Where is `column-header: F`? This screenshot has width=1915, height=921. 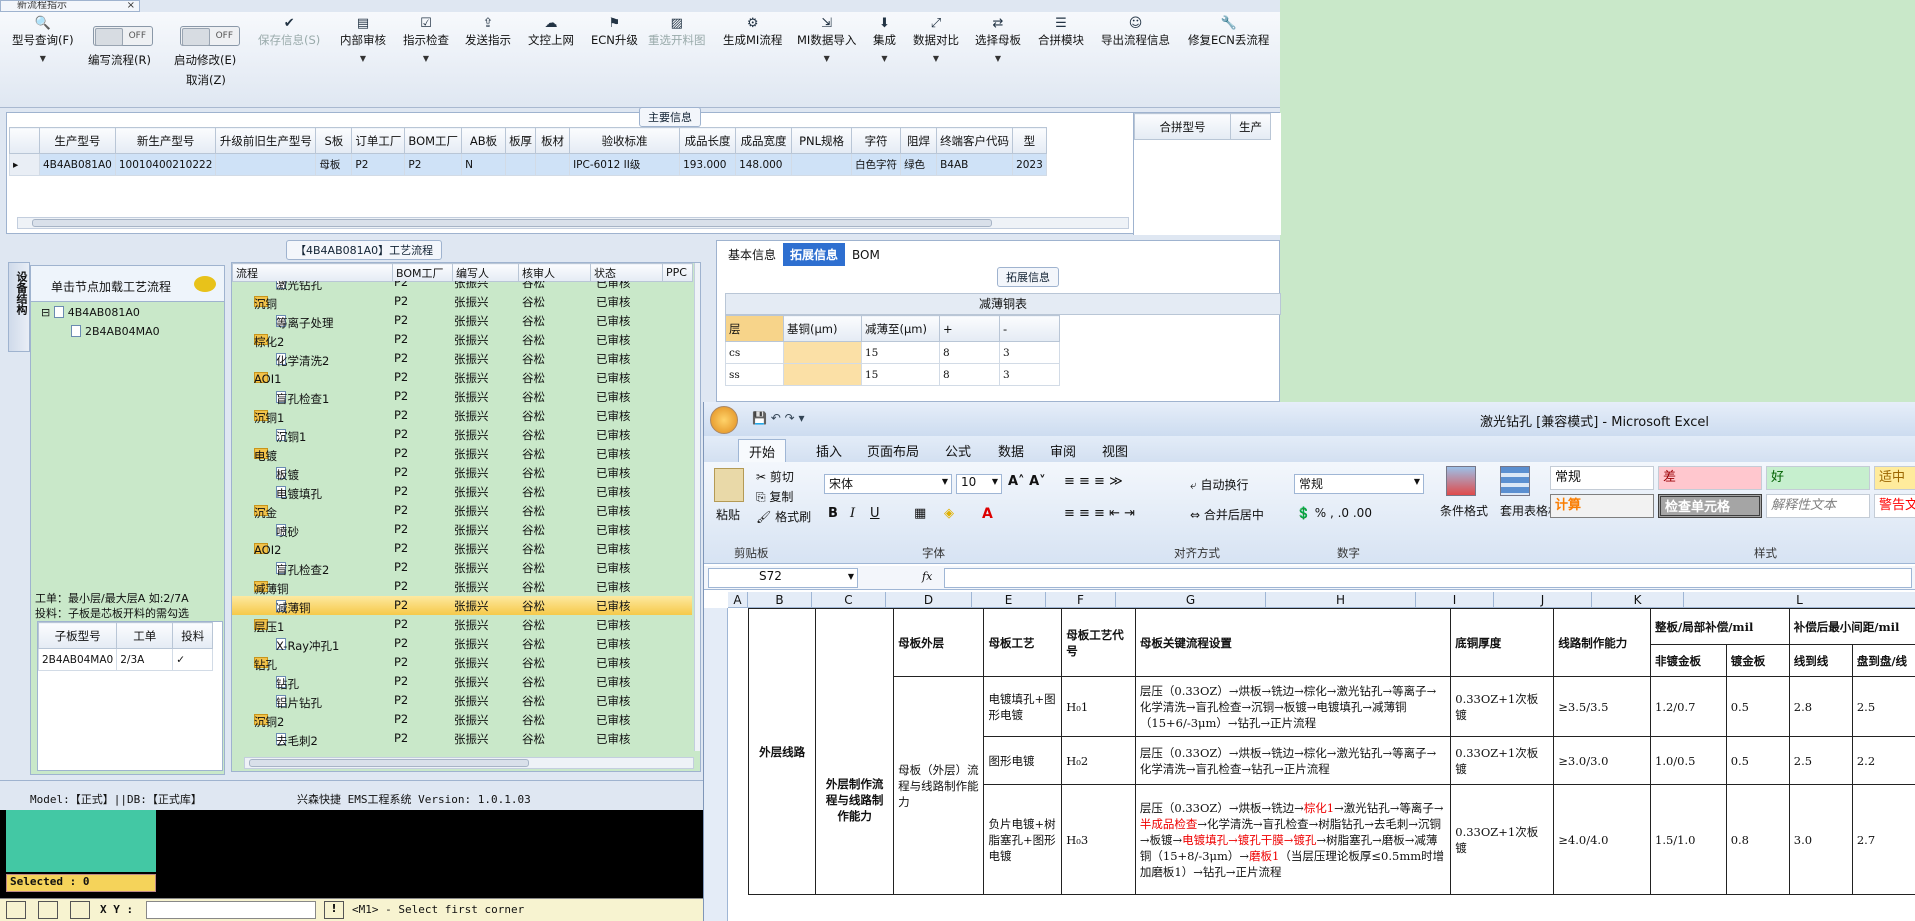 column-header: F is located at coordinates (1081, 600).